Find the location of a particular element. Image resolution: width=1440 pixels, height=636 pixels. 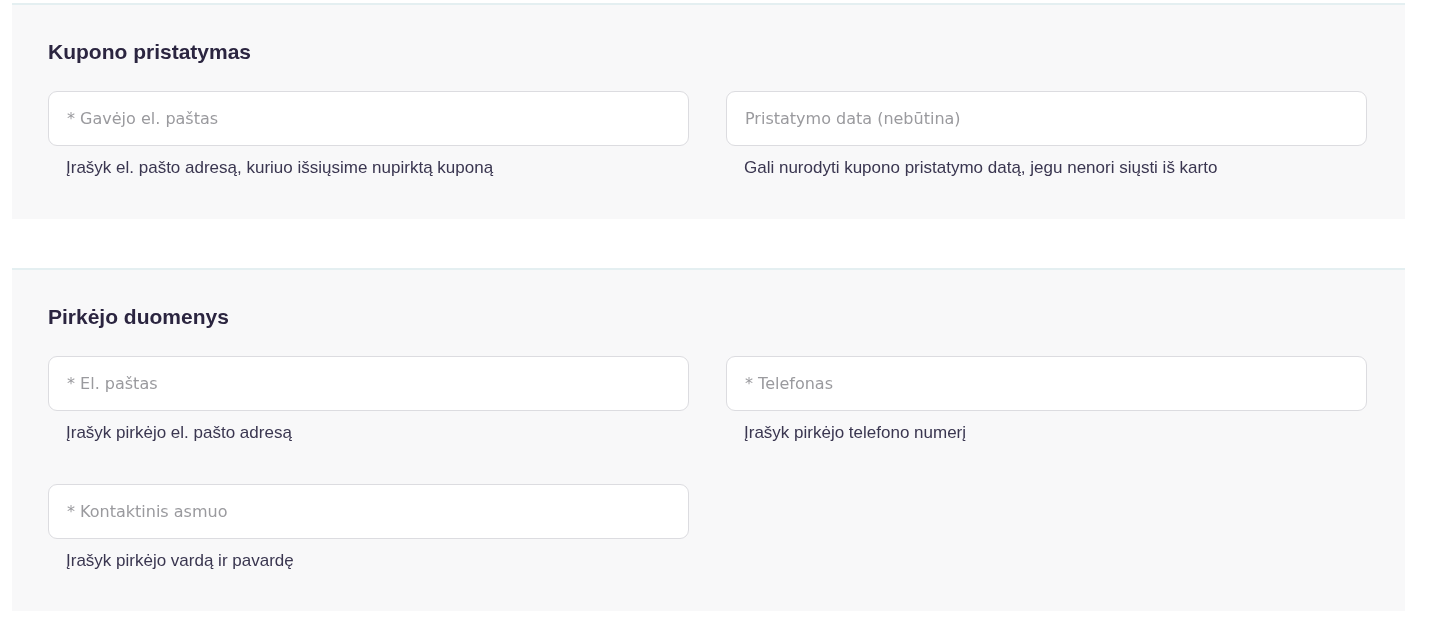

section-heading: Kupono pristatymas is located at coordinates (150, 52).